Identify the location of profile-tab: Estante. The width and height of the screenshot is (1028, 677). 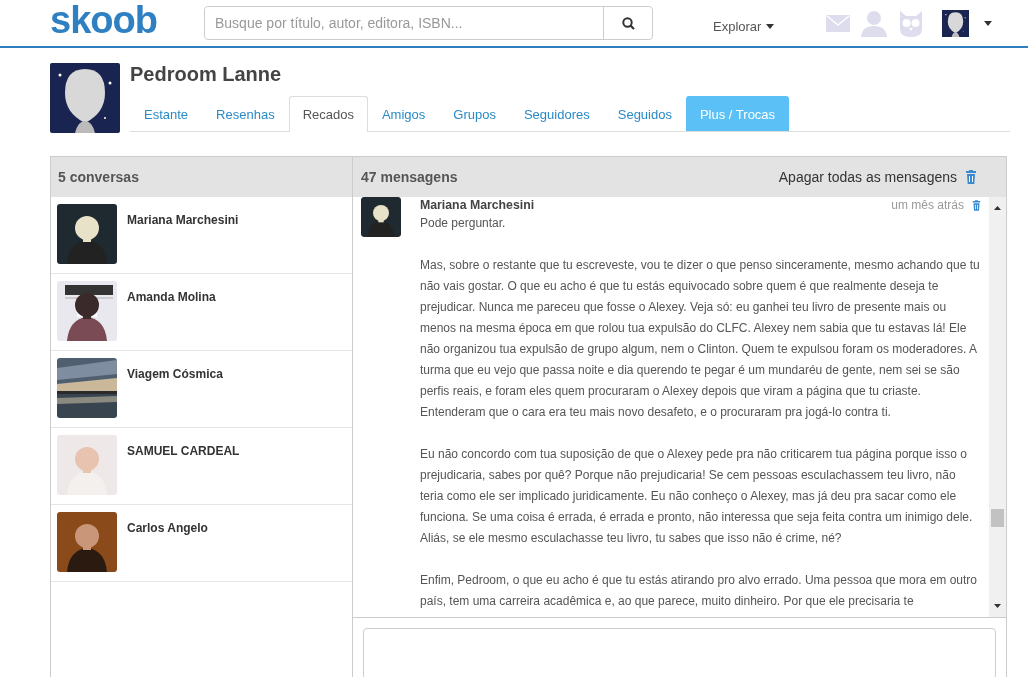
(166, 113).